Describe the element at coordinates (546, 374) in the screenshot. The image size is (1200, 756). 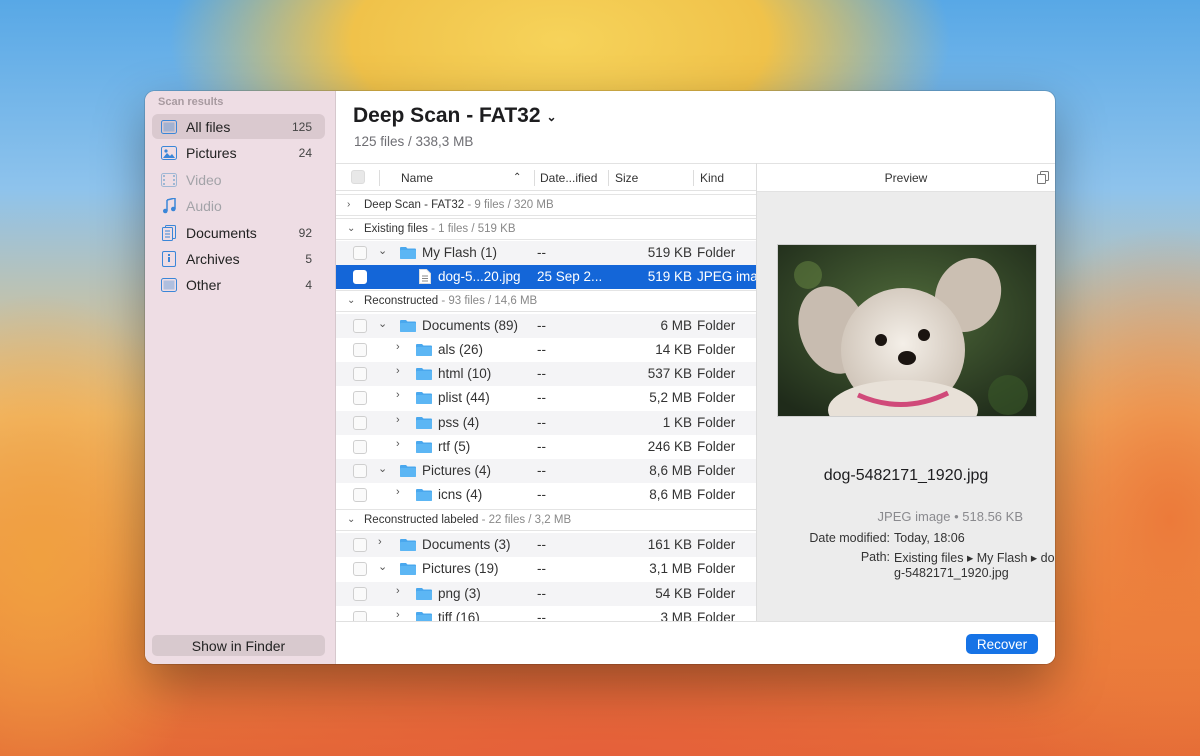
I see `table-row: › html (10) -- 537 KB Folder` at that location.